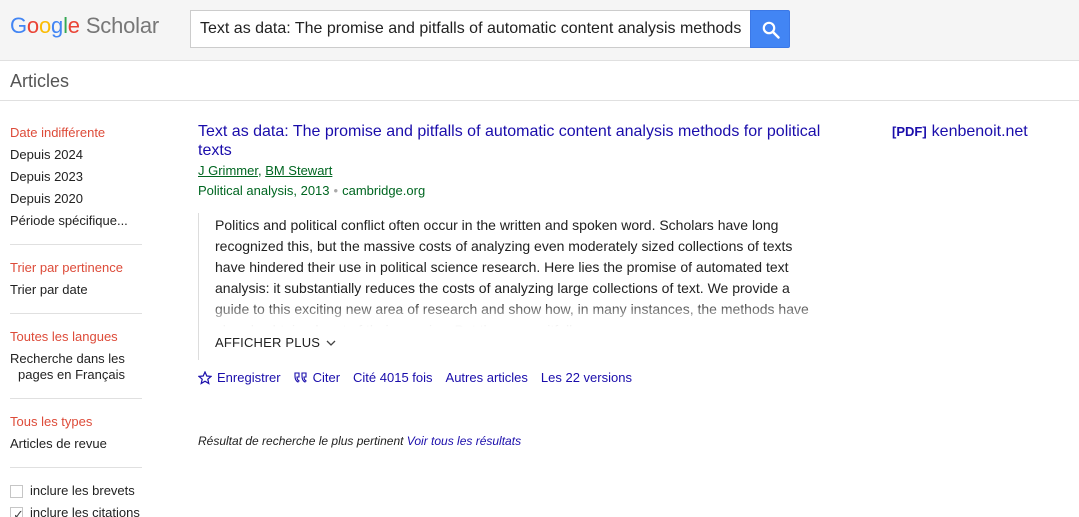 The height and width of the screenshot is (517, 1079). Describe the element at coordinates (300, 377) in the screenshot. I see `quote-icon` at that location.